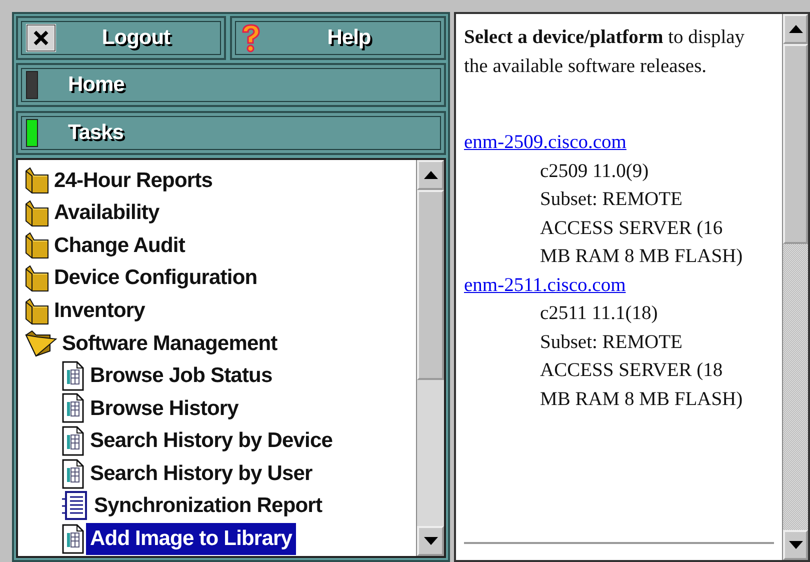 The height and width of the screenshot is (562, 810). I want to click on tree-item: Search History by User, so click(201, 474).